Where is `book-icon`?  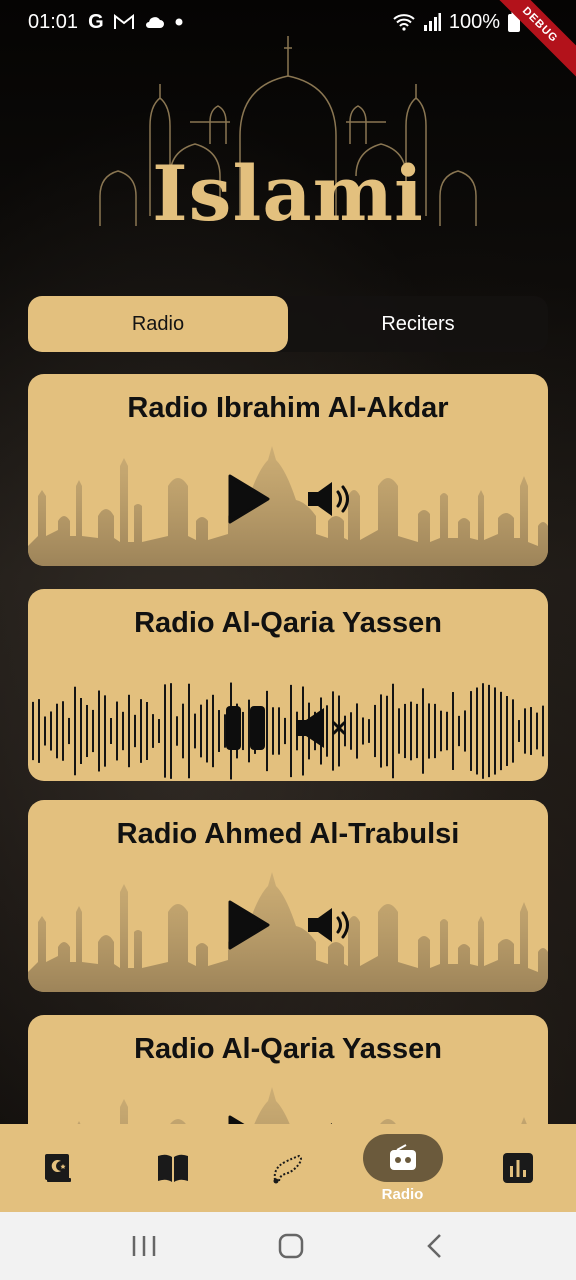
book-icon is located at coordinates (172, 1168).